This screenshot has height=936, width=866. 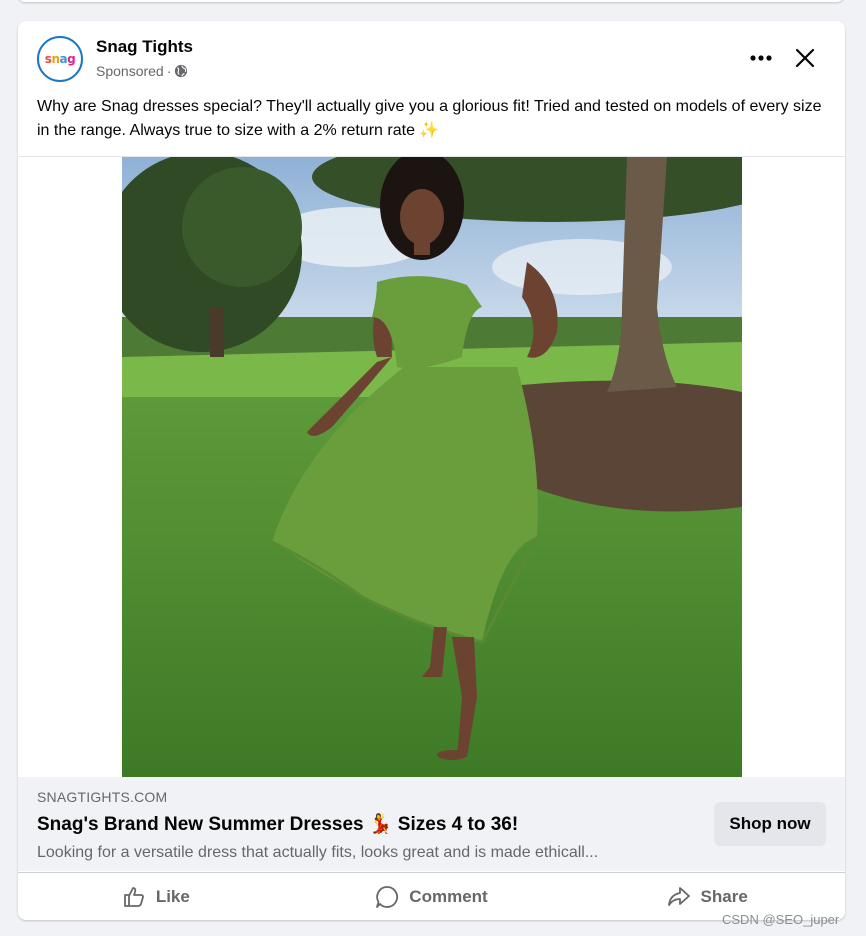 I want to click on snag-logo: snag, so click(x=60, y=59).